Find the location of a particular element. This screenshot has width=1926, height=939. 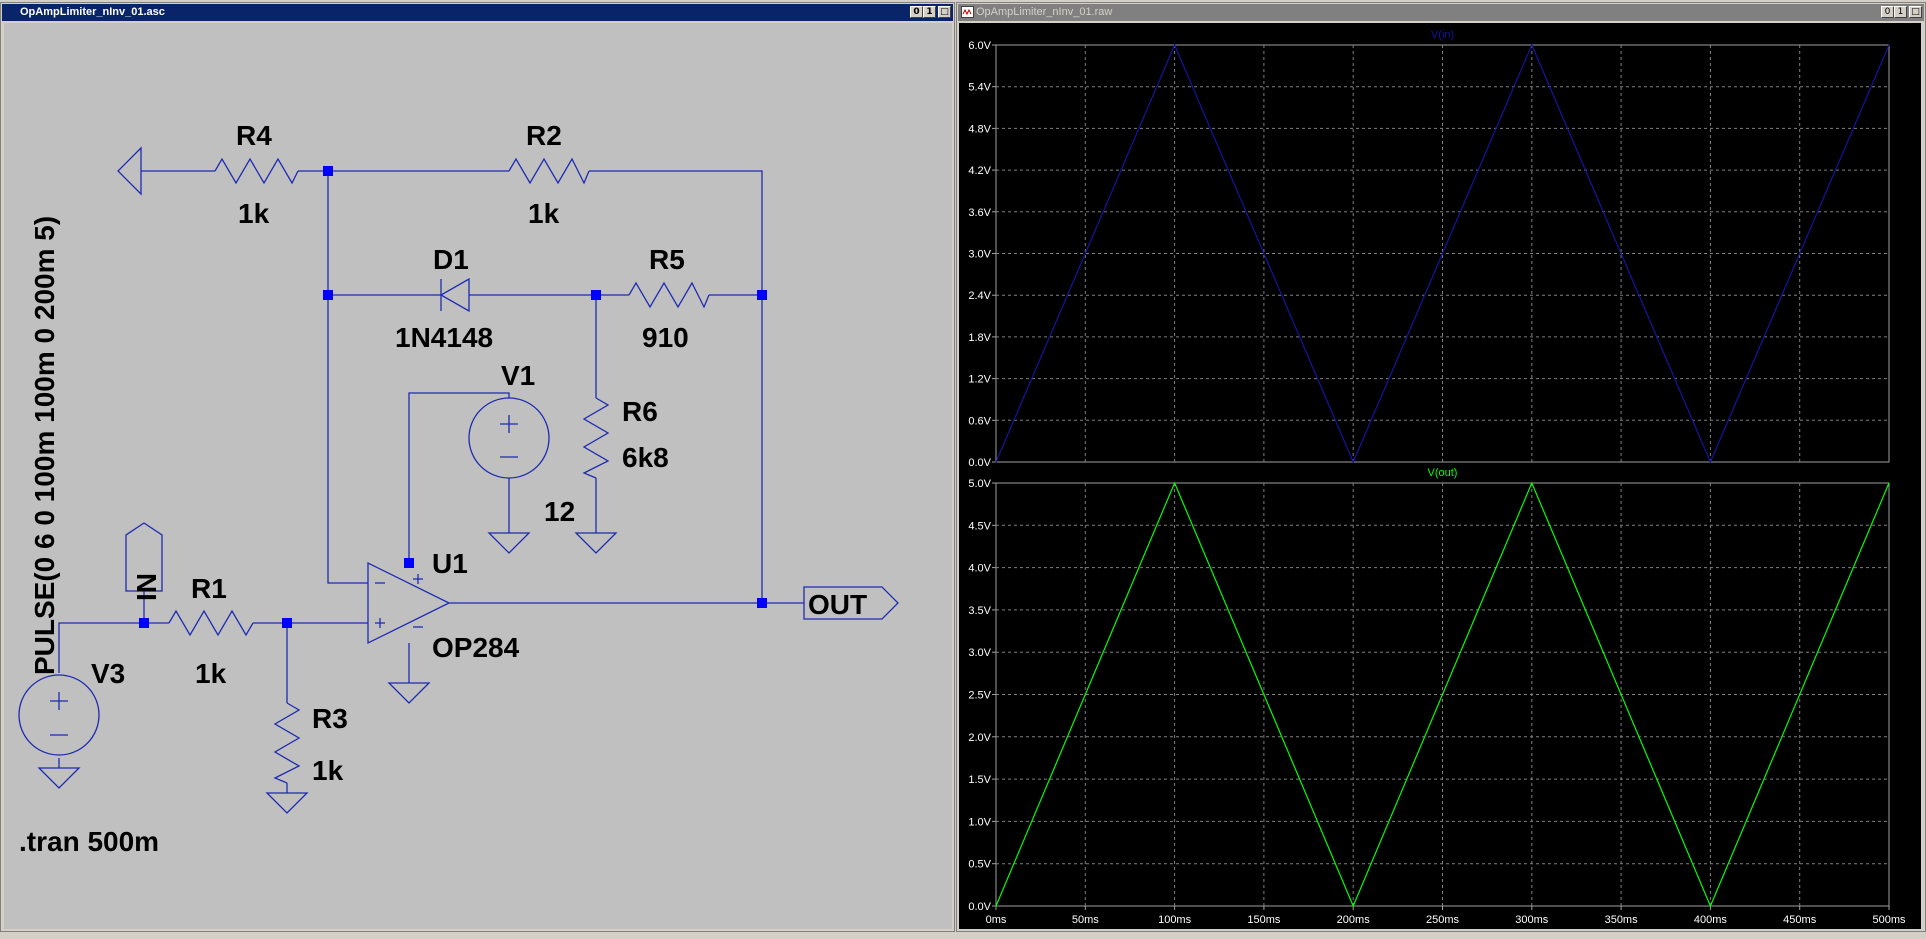

y-tick-label: 5.4V is located at coordinates (979, 88).